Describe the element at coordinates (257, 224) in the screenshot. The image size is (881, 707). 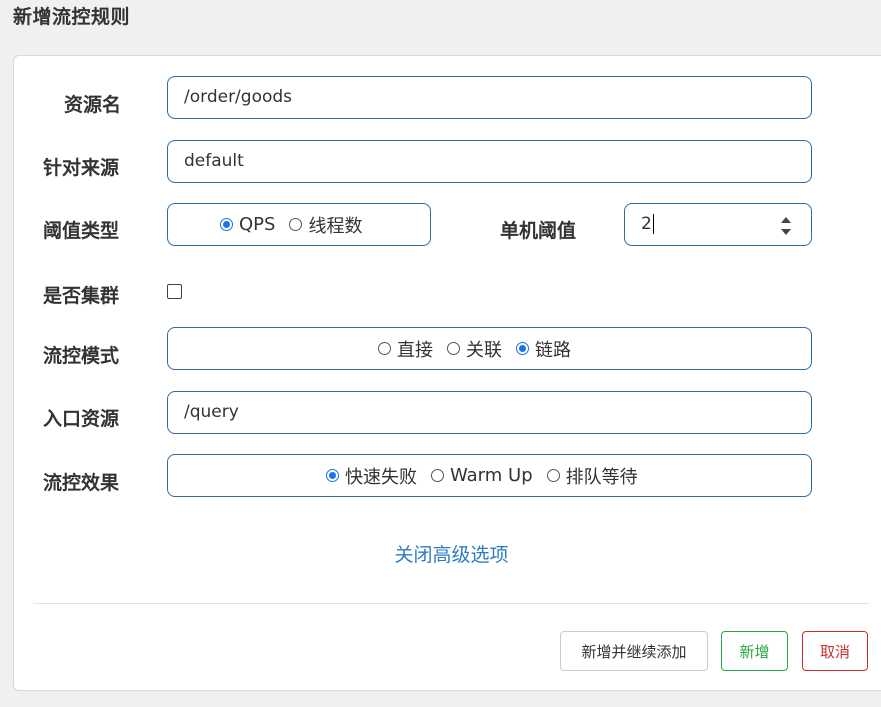
I see `radio-qps-label: QPS` at that location.